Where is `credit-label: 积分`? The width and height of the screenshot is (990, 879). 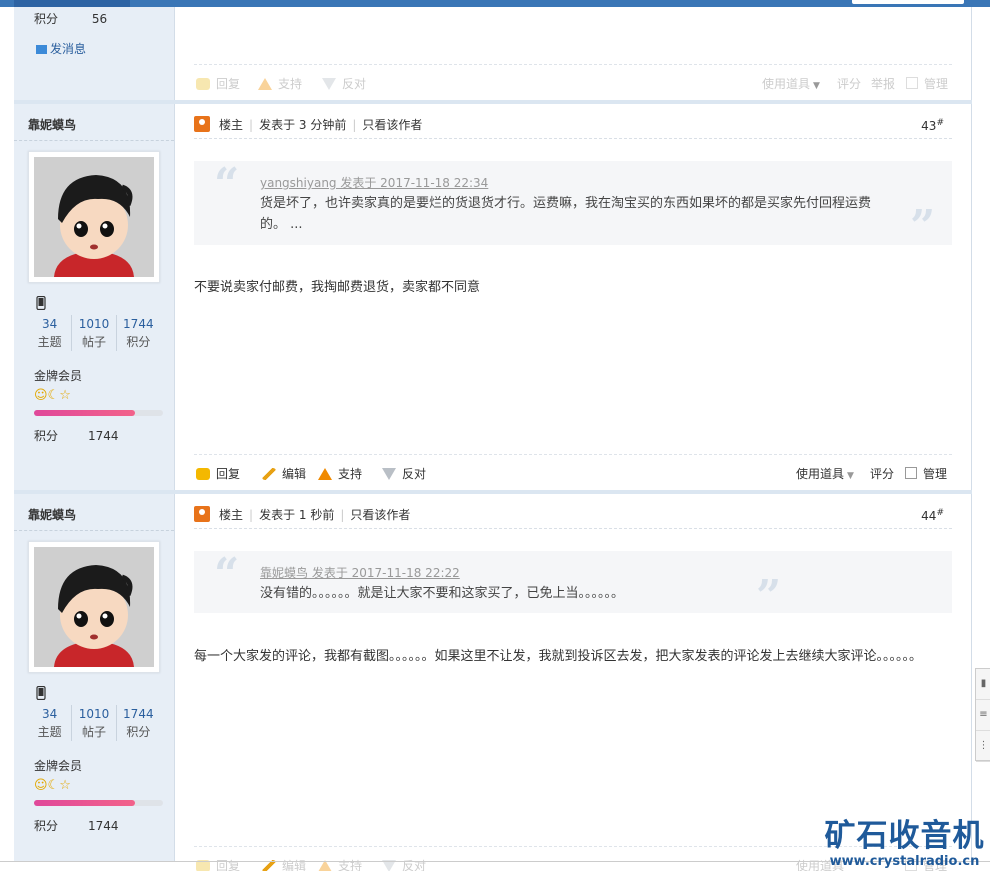 credit-label: 积分 is located at coordinates (46, 19).